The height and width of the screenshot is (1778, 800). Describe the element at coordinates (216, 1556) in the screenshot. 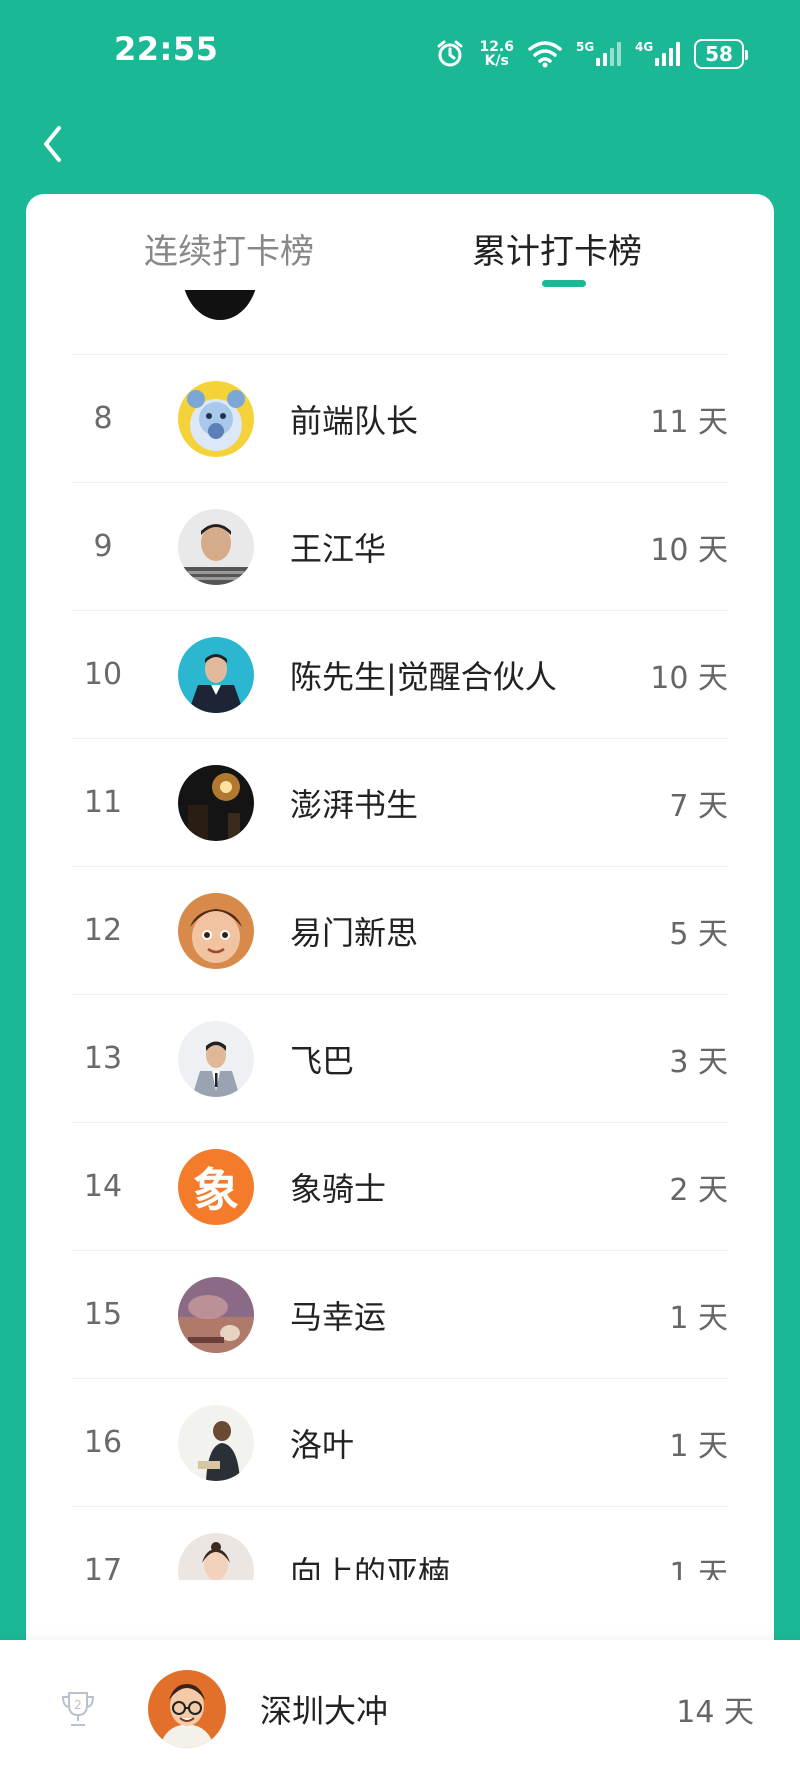

I see `illustrated-woman-avatar` at that location.